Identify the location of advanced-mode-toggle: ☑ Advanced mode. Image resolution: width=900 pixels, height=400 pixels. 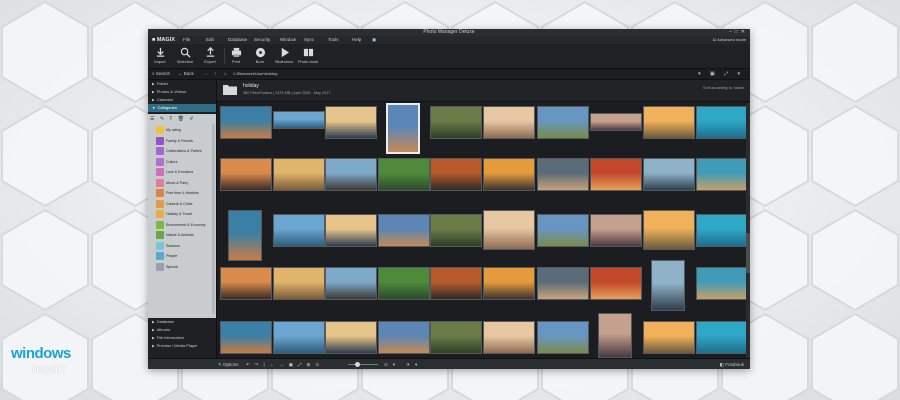
(729, 40).